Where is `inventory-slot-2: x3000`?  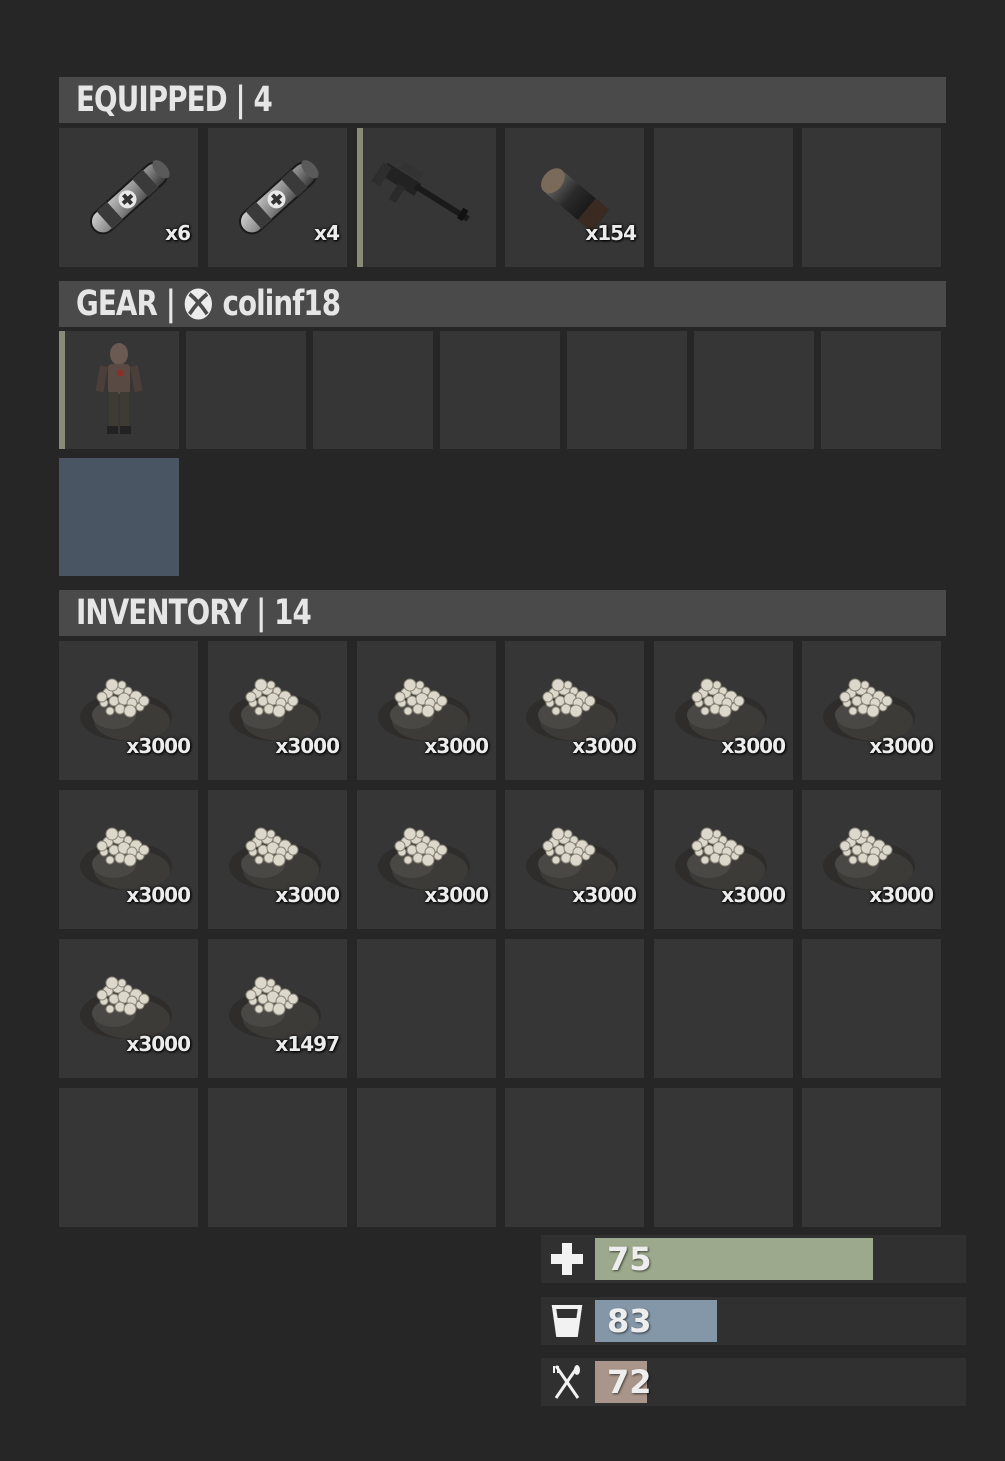
inventory-slot-2: x3000 is located at coordinates (277, 710).